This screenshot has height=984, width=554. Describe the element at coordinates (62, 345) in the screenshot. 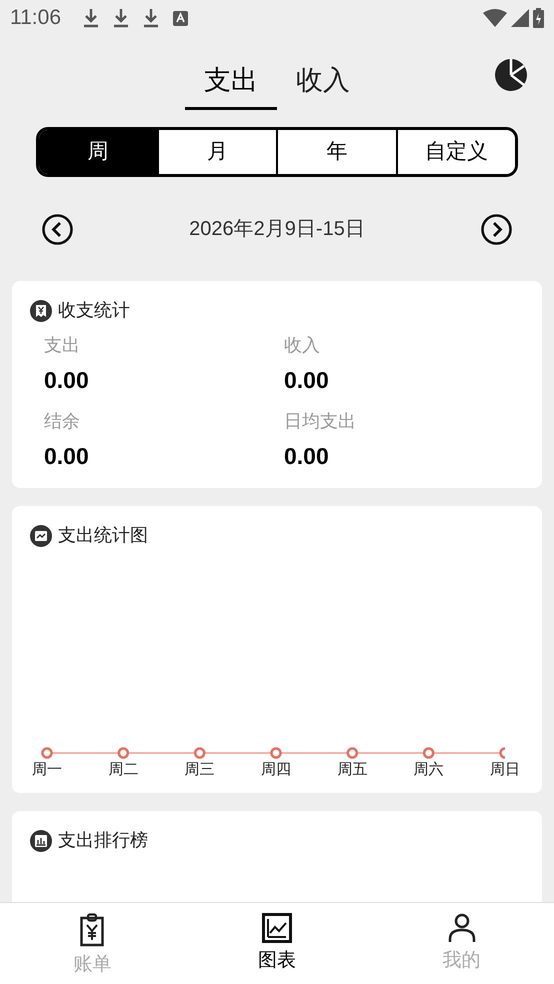

I see `stat-label: 支出` at that location.